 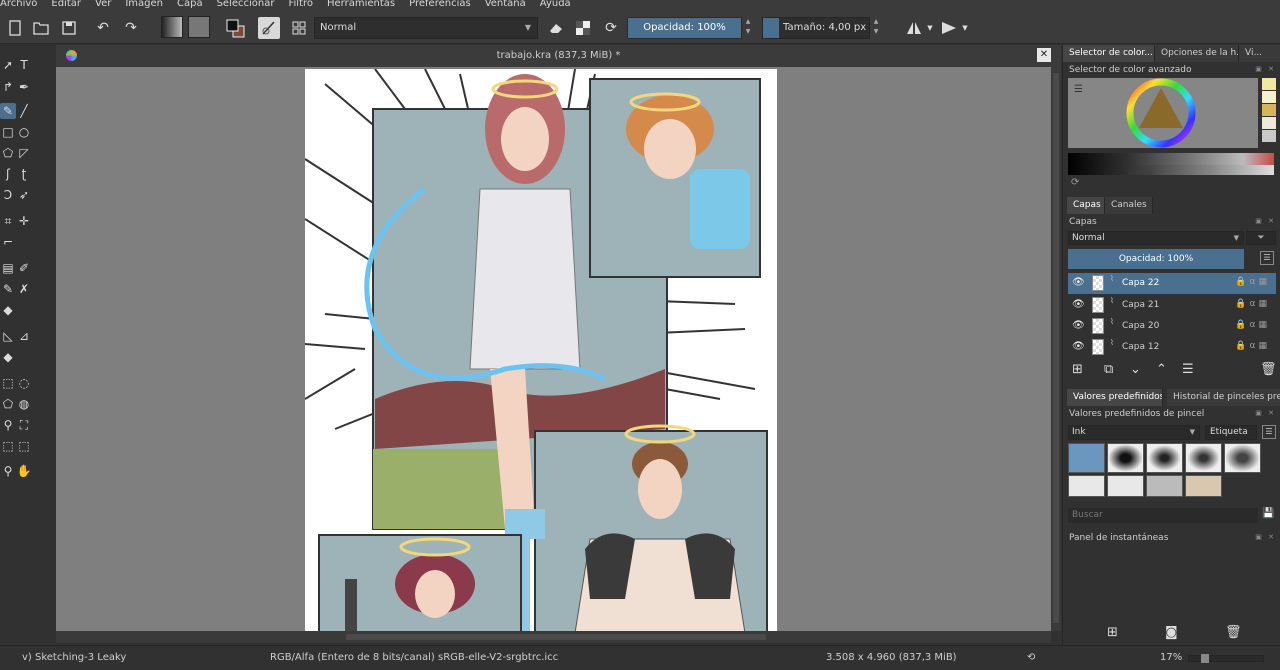 What do you see at coordinates (1156, 259) in the screenshot?
I see `layer-opacity-slider: Opacidad: 100%` at bounding box center [1156, 259].